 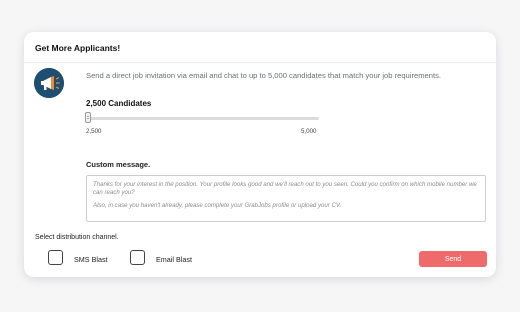 I want to click on candidate-slider-handle, so click(x=88, y=117).